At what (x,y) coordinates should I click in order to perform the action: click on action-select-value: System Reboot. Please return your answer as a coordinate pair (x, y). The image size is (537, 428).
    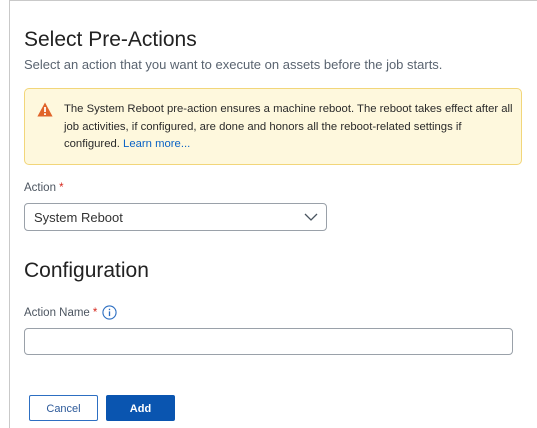
    Looking at the image, I should click on (78, 217).